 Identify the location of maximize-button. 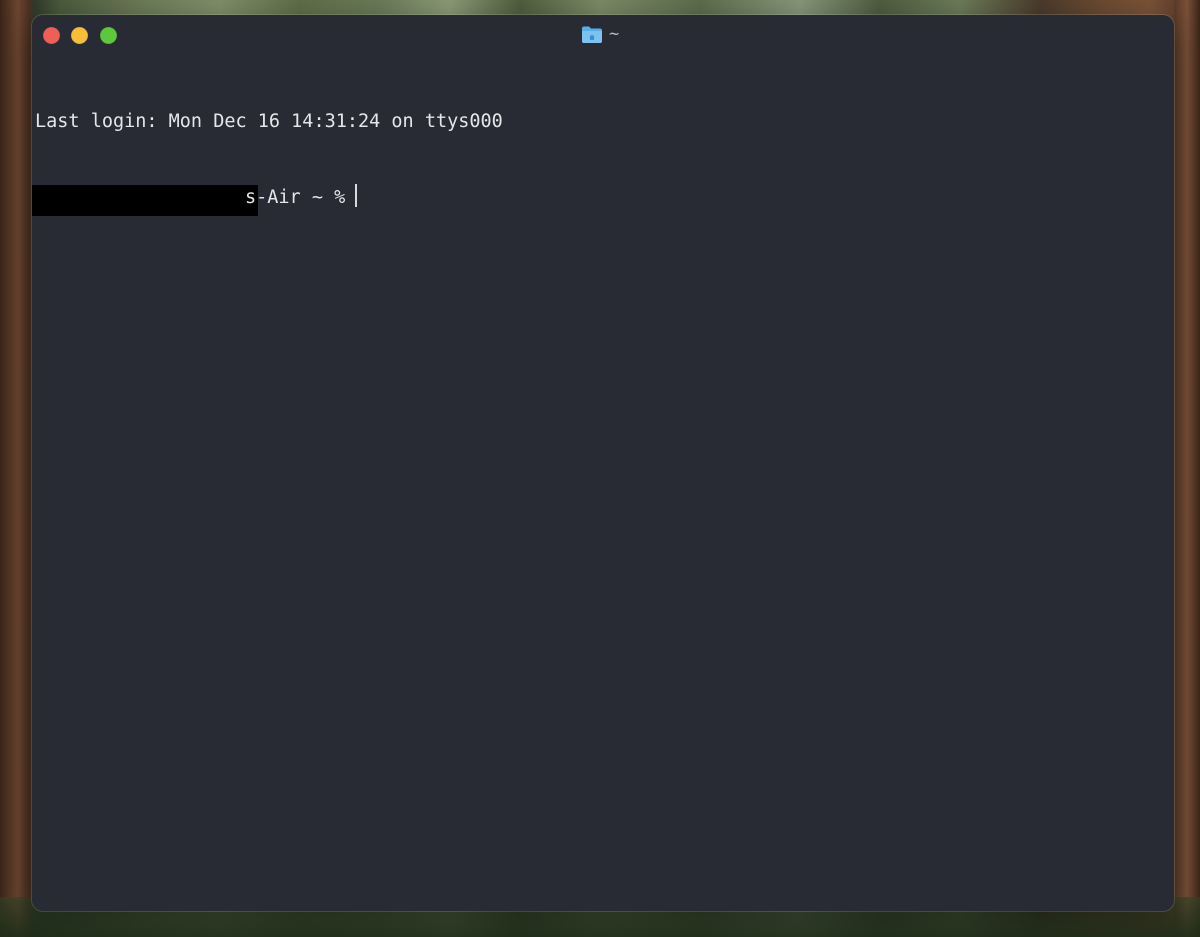
(108, 35).